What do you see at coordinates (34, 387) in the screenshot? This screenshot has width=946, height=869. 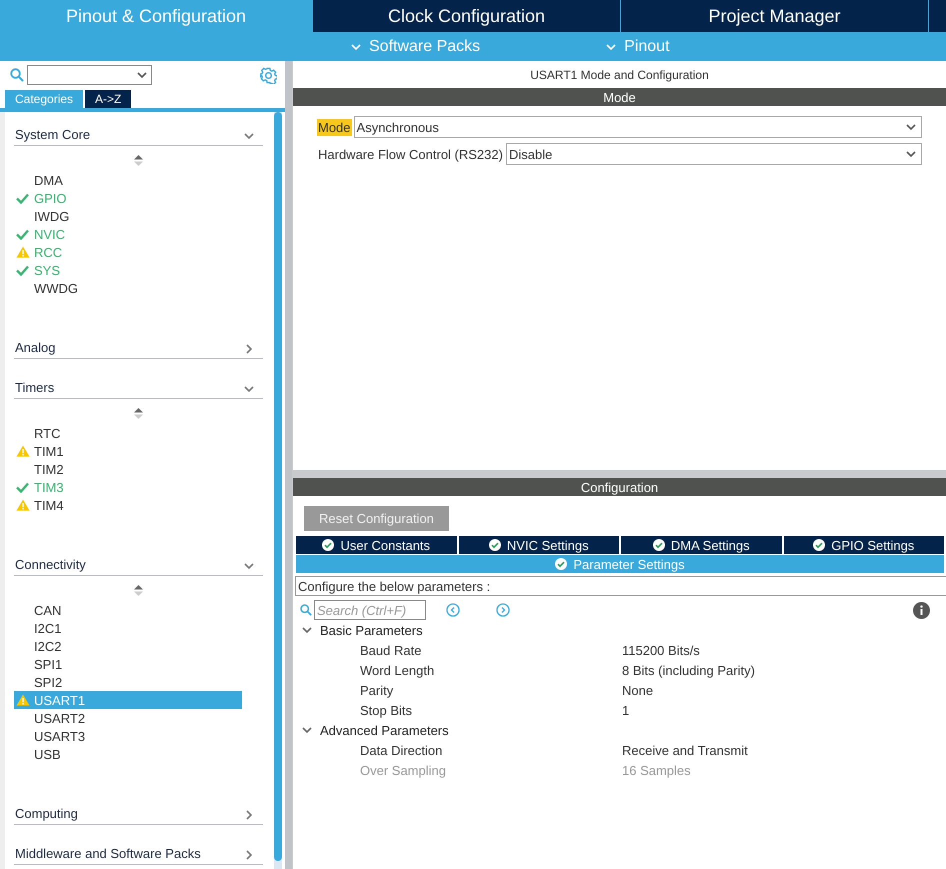 I see `category-header: Timers` at bounding box center [34, 387].